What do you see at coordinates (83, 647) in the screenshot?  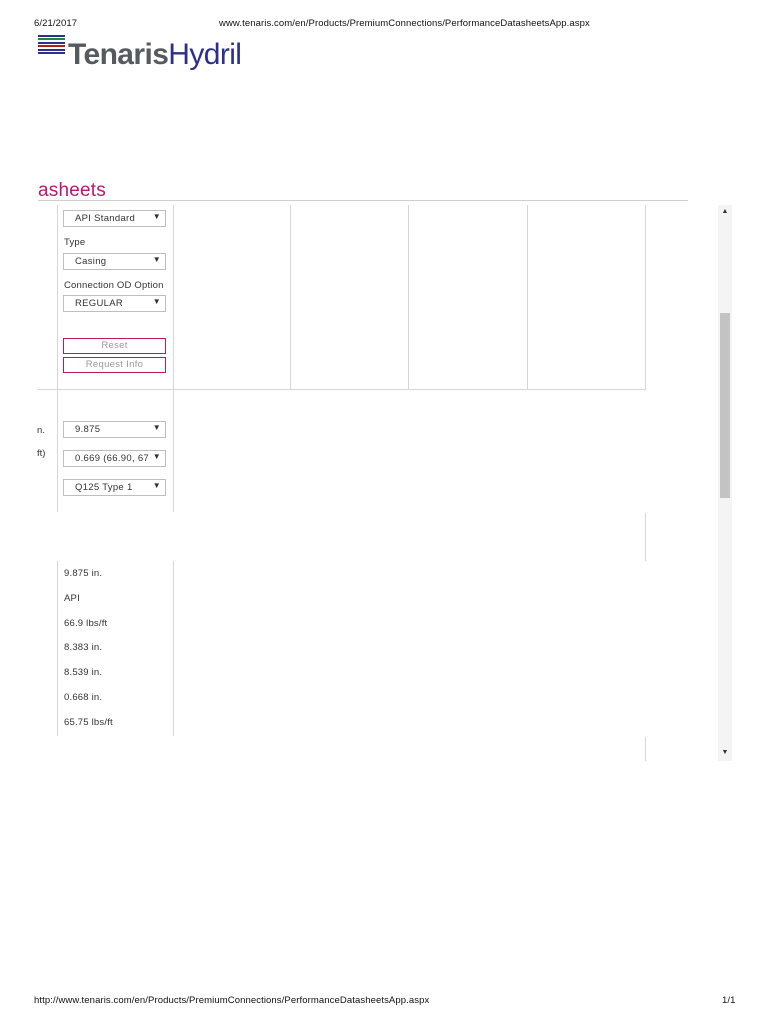 I see `value-drift: 8.383 in.` at bounding box center [83, 647].